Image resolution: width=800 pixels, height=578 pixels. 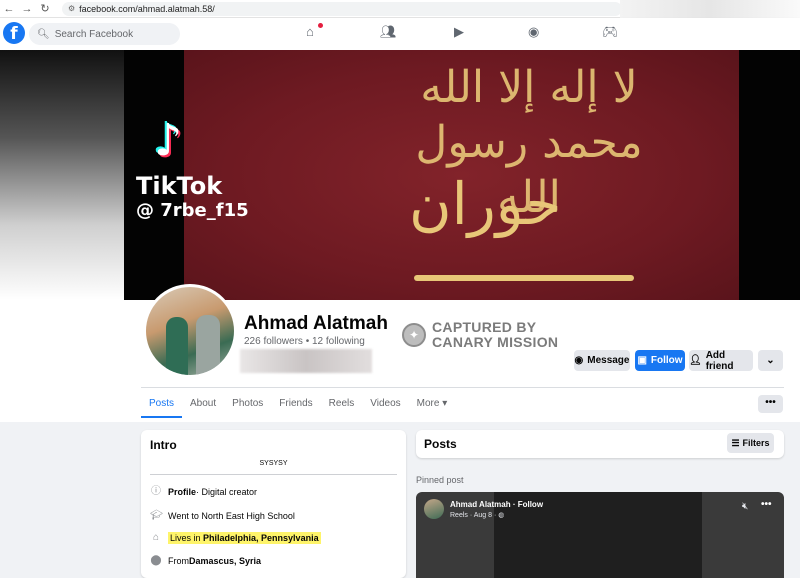 What do you see at coordinates (9, 9) in the screenshot?
I see `back-icon: ←` at bounding box center [9, 9].